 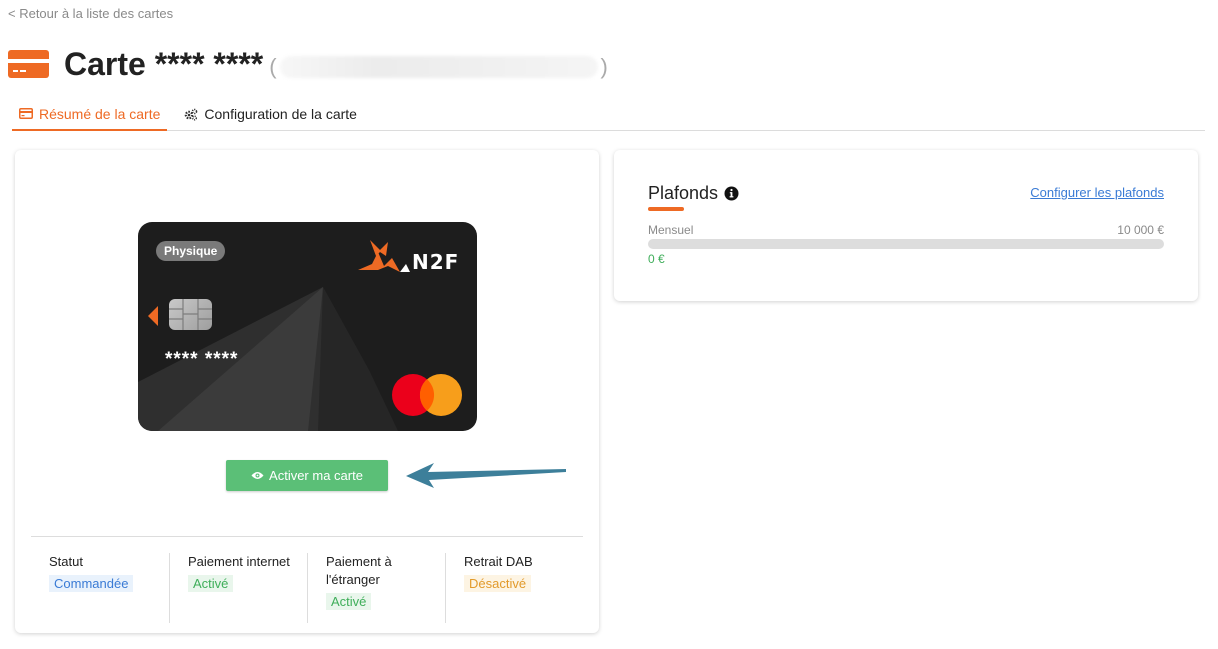 I want to click on tab-label: Résumé de la carte, so click(x=100, y=113).